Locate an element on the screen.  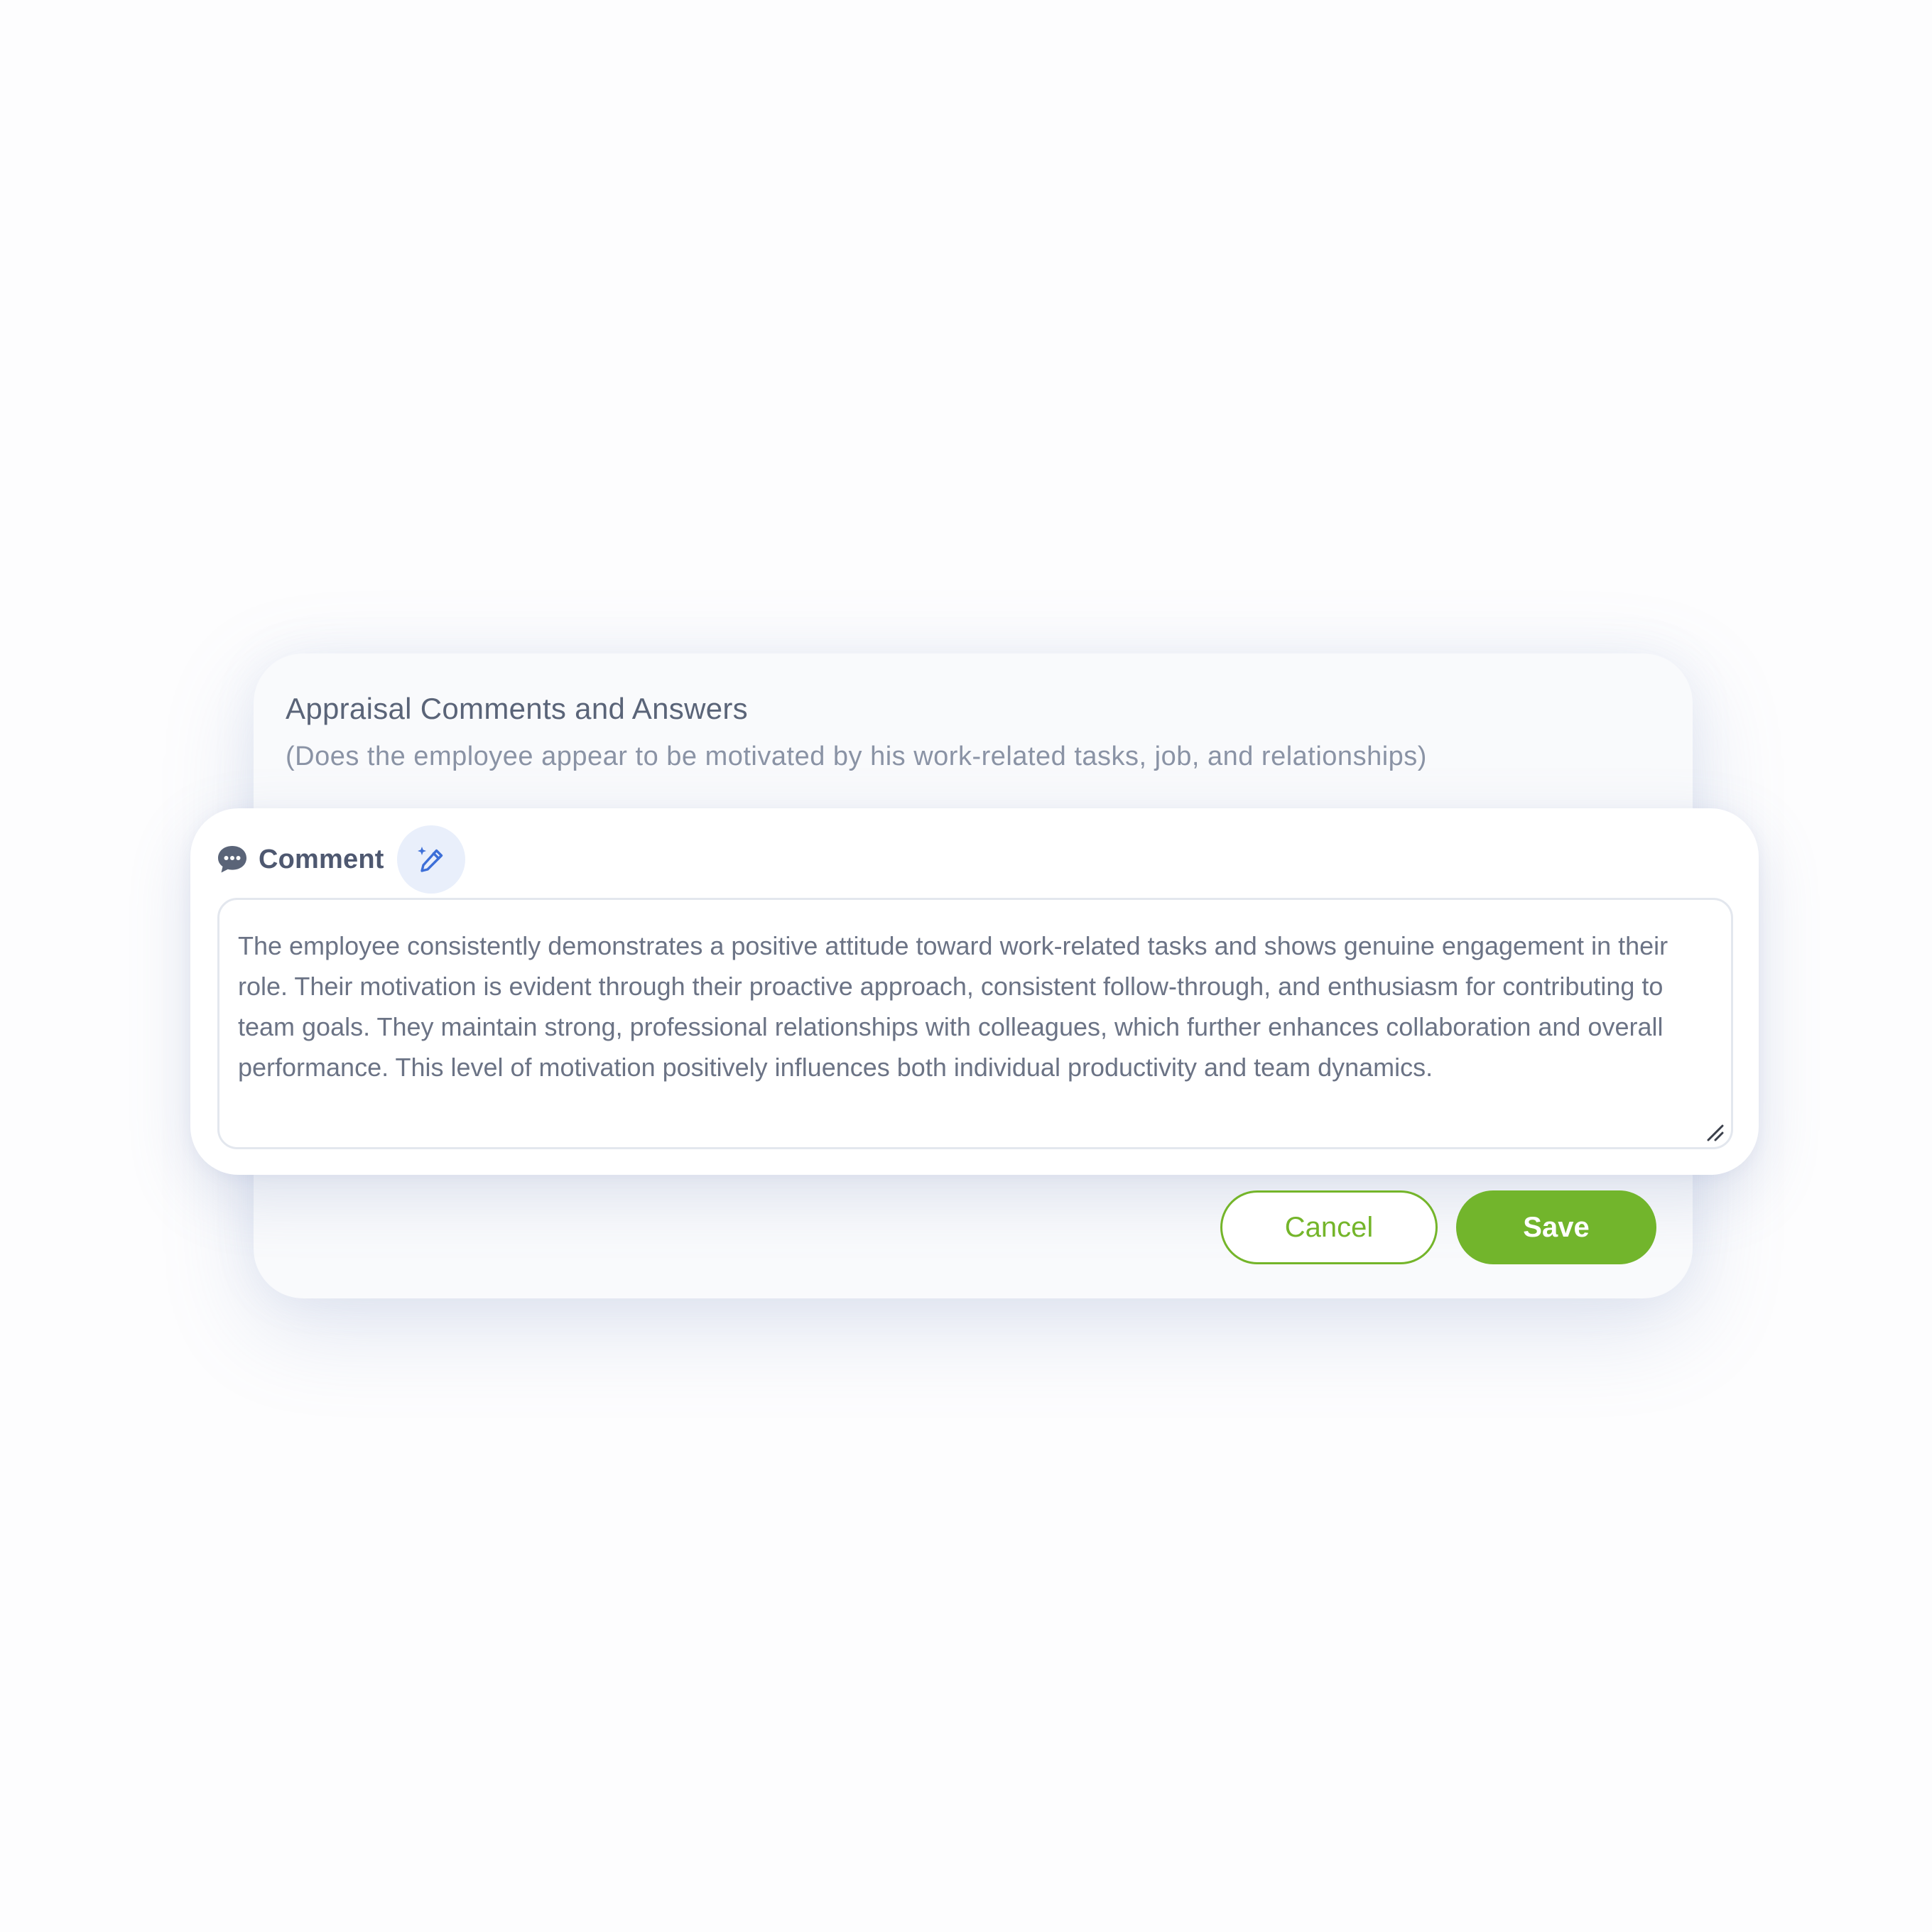
magic-pen-icon is located at coordinates (430, 860).